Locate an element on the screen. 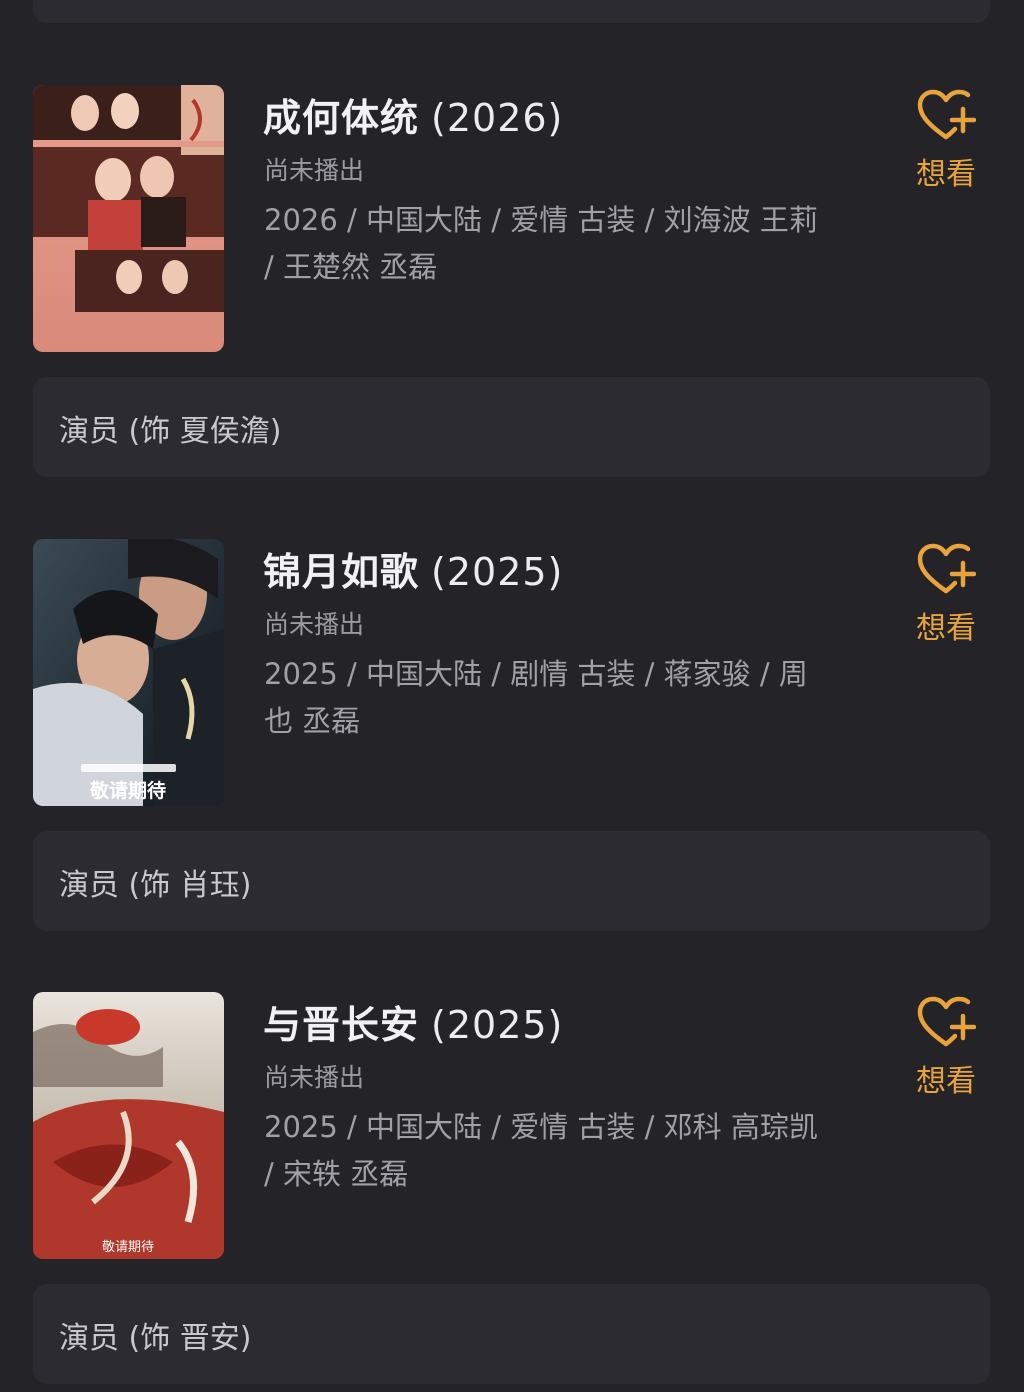 The height and width of the screenshot is (1392, 1024). movie-meta: 2026 / 中国大陆 / 爱情 古装 / 刘海波 王莉 / 王楚然 丞磊 is located at coordinates (541, 243).